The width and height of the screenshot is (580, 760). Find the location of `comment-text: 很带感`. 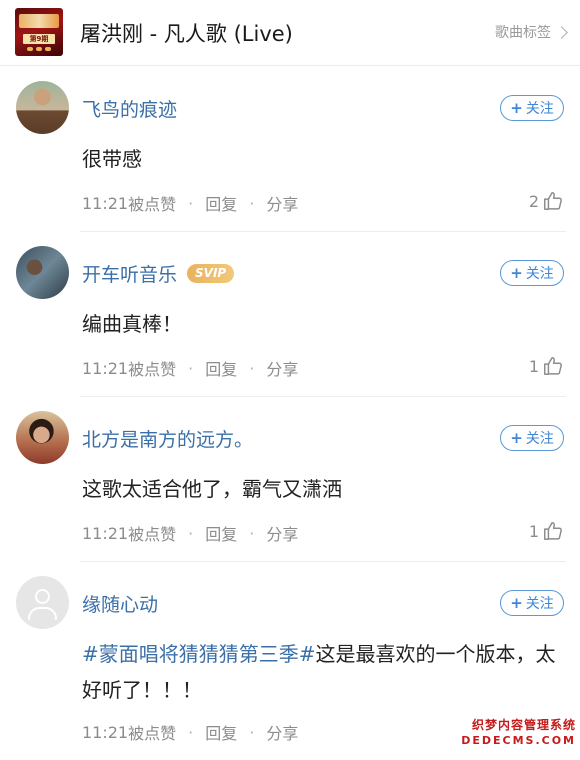

comment-text: 很带感 is located at coordinates (321, 159).